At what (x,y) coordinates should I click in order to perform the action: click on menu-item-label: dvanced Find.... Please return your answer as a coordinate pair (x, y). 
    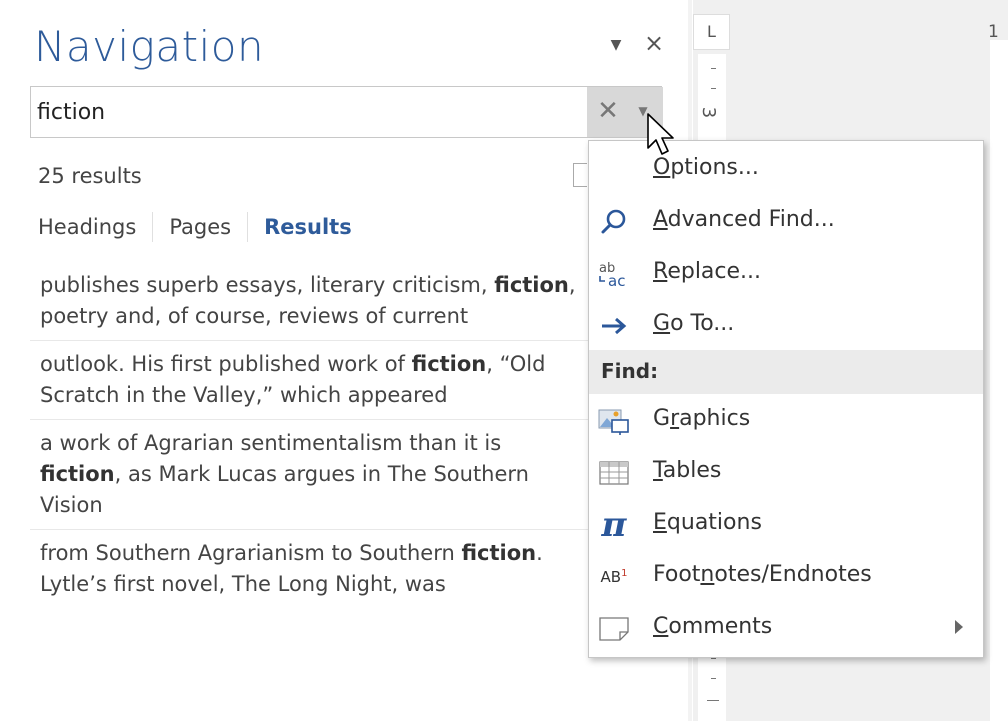
    Looking at the image, I should click on (751, 219).